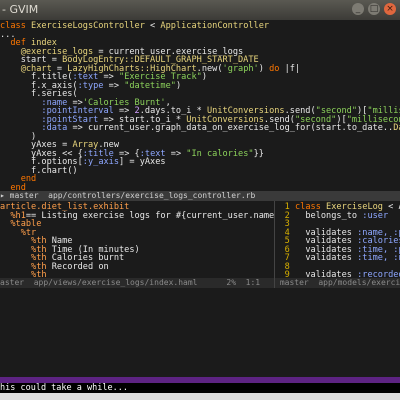  Describe the element at coordinates (329, 215) in the screenshot. I see `code-token: belongs_to` at that location.